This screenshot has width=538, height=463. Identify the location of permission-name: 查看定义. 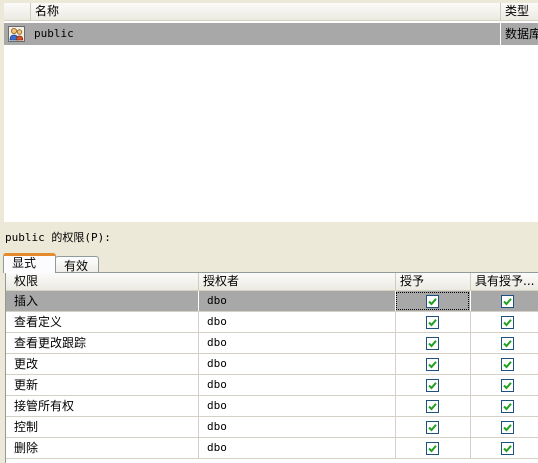
(38, 322).